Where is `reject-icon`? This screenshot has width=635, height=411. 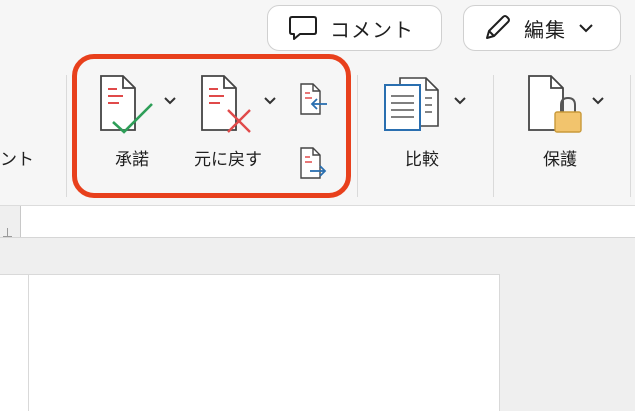 reject-icon is located at coordinates (227, 105).